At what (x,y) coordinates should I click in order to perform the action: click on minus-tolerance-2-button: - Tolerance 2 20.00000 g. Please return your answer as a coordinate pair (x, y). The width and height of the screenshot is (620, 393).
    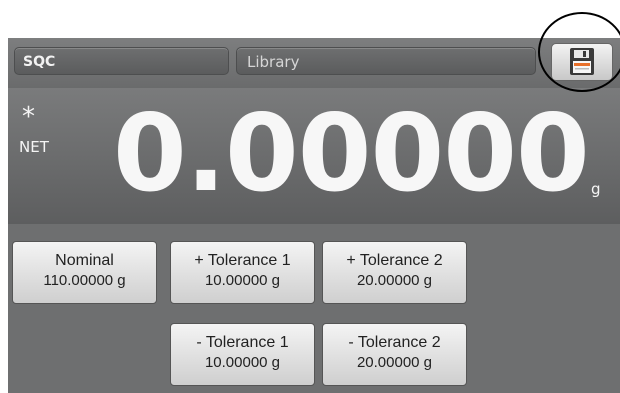
    Looking at the image, I should click on (394, 354).